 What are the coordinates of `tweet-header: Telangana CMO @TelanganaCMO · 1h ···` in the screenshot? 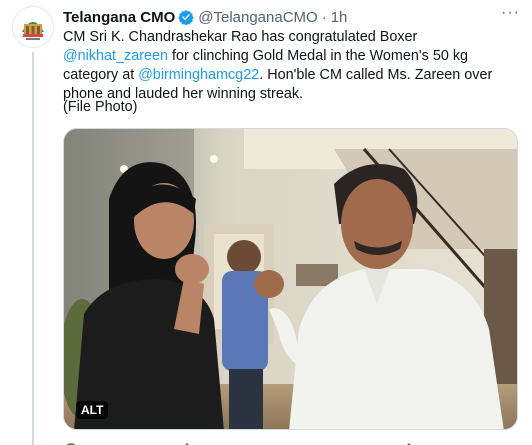 It's located at (292, 15).